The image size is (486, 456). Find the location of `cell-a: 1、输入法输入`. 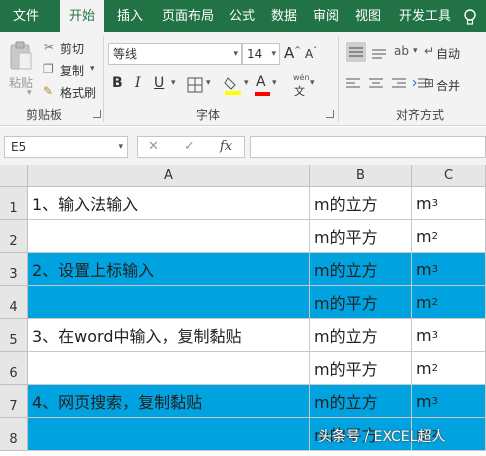

cell-a: 1、输入法输入 is located at coordinates (169, 203).